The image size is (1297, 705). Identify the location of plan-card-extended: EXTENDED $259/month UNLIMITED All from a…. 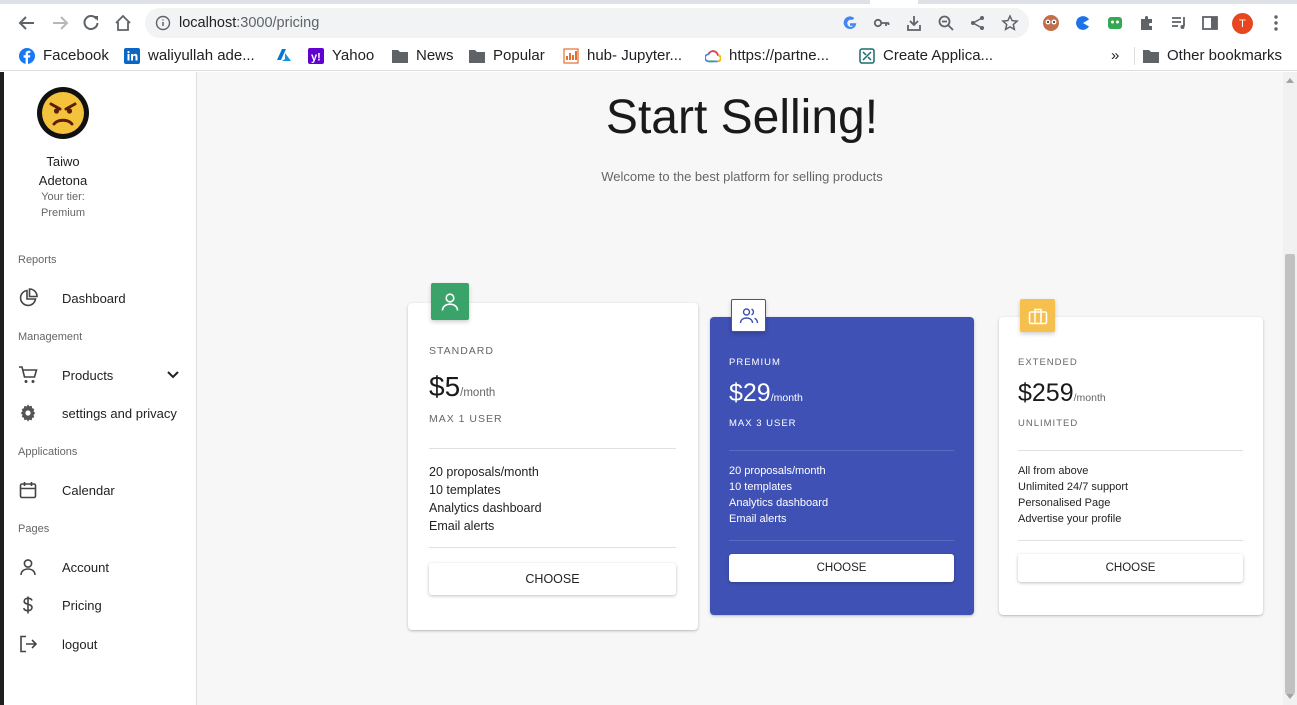
(1131, 466).